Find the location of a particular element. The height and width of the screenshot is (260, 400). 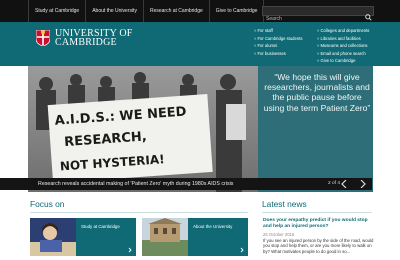

chevron-left-icon is located at coordinates (344, 184).